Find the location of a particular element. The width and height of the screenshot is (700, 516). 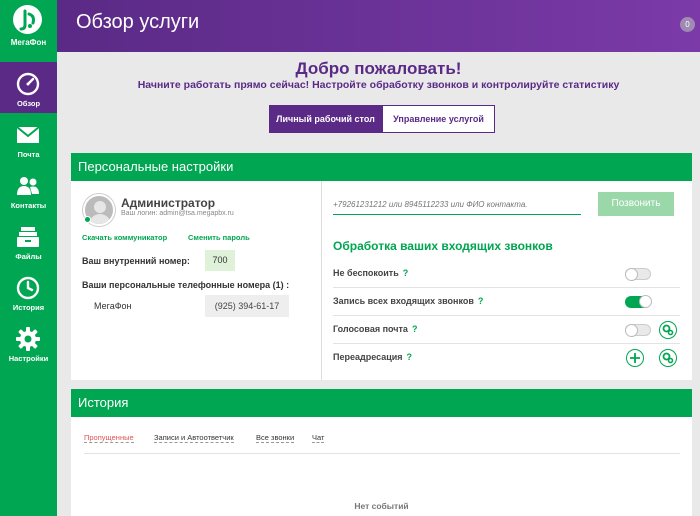

setting-forwarding: Переадресация? is located at coordinates (372, 357).